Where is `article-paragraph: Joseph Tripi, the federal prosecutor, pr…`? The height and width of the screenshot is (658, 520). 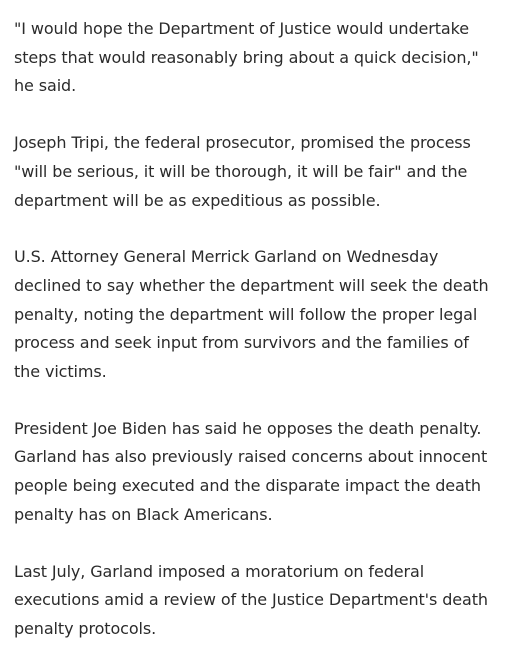 article-paragraph: Joseph Tripi, the federal prosecutor, pr… is located at coordinates (242, 171).